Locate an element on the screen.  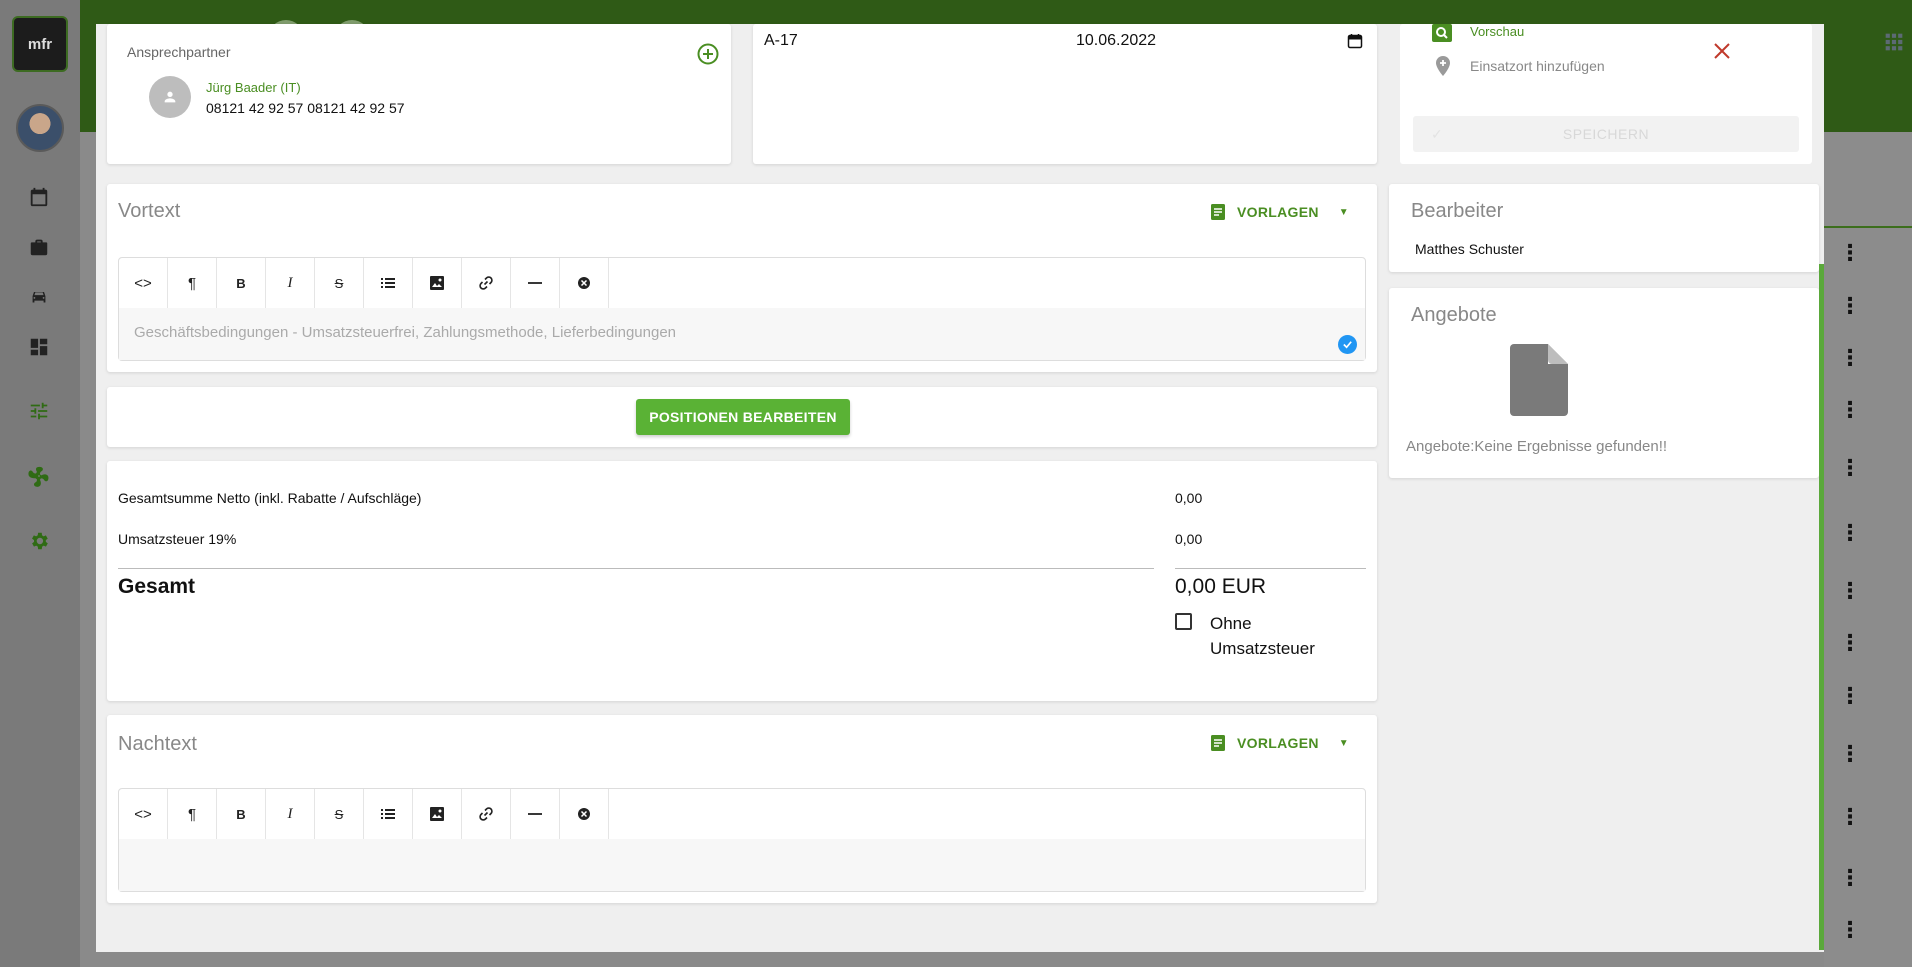
nachtext-section: Nachtext VORLAGEN ▼ <> ¶ B I S is located at coordinates (742, 809).